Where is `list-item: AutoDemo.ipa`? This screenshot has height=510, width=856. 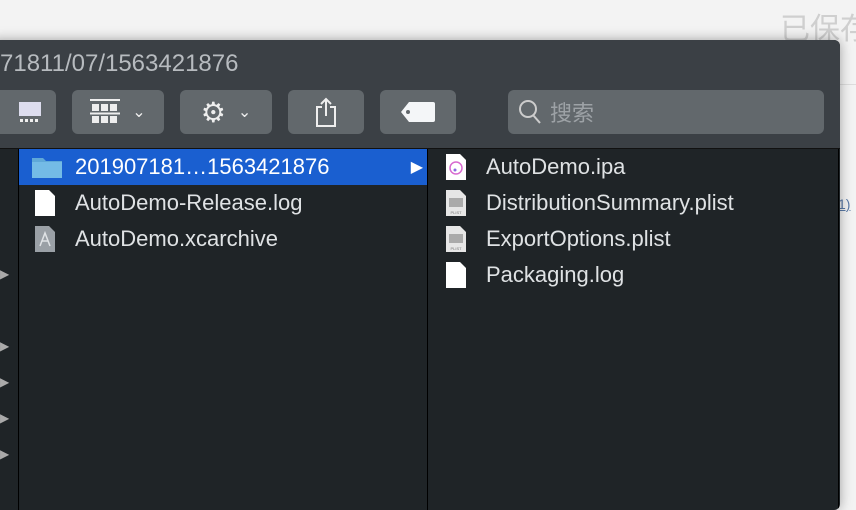 list-item: AutoDemo.ipa is located at coordinates (634, 167).